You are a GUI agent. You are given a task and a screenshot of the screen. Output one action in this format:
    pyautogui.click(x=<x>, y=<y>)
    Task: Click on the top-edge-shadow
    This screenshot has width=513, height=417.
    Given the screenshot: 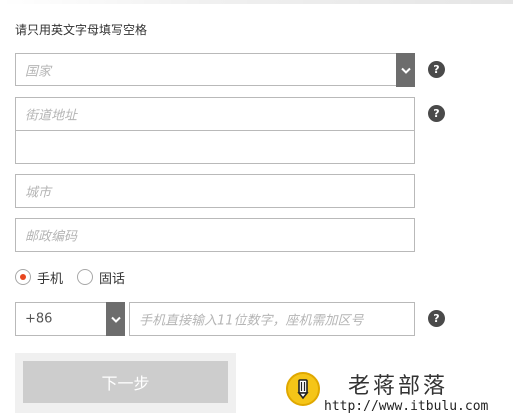 What is the action you would take?
    pyautogui.click(x=256, y=2)
    